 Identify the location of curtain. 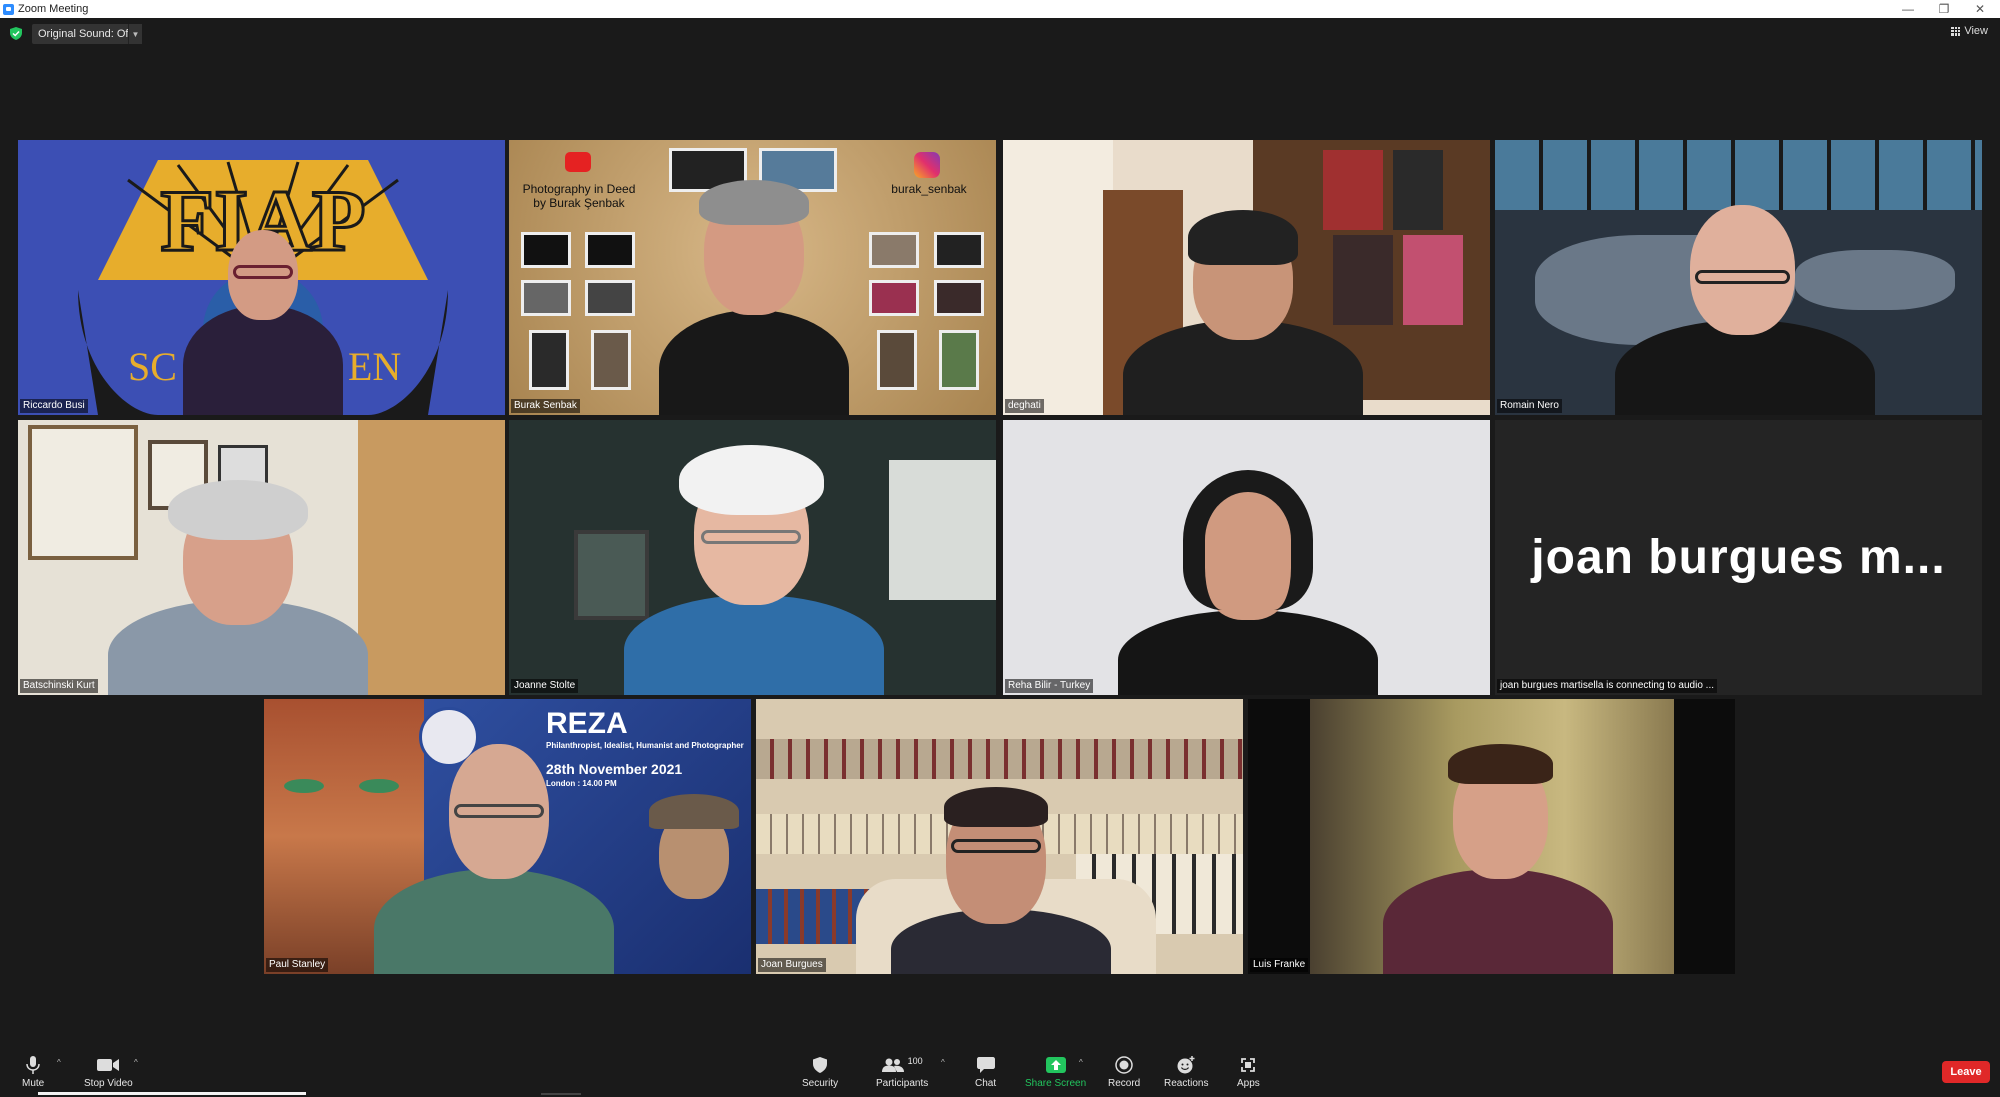
(1058, 277).